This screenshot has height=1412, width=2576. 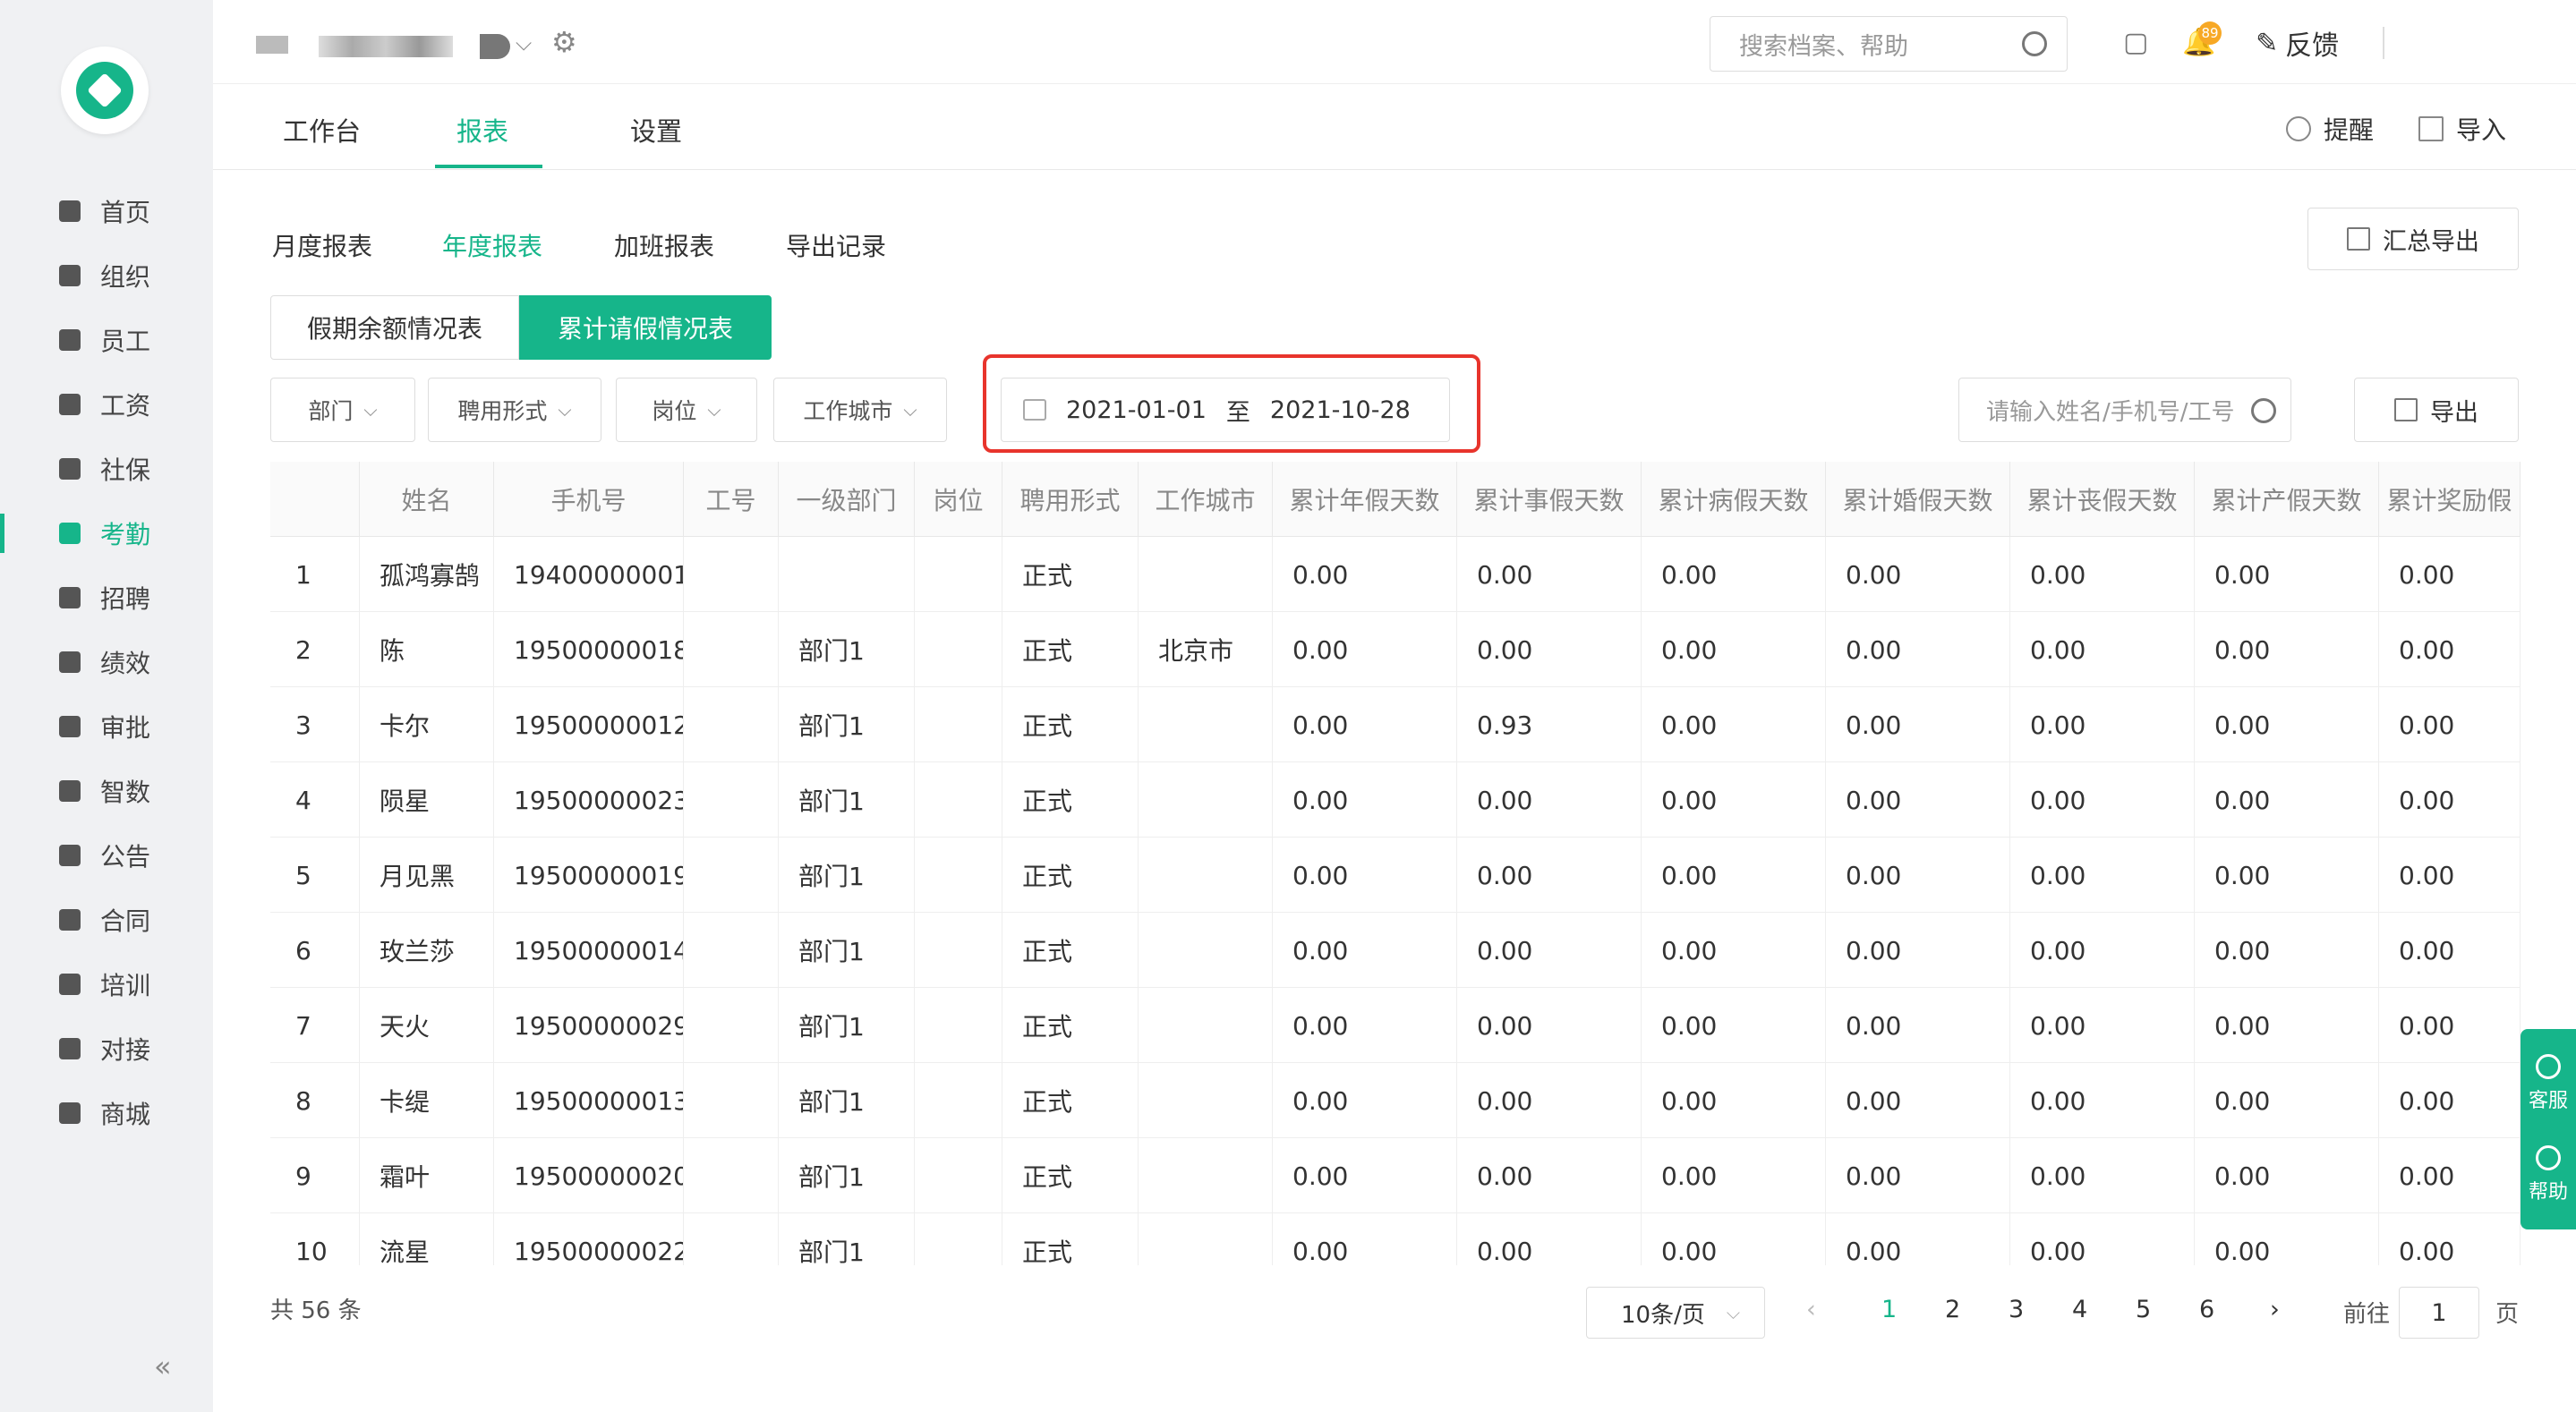 What do you see at coordinates (2124, 410) in the screenshot?
I see `employee-search-input: 请输入姓名/手机号/工号` at bounding box center [2124, 410].